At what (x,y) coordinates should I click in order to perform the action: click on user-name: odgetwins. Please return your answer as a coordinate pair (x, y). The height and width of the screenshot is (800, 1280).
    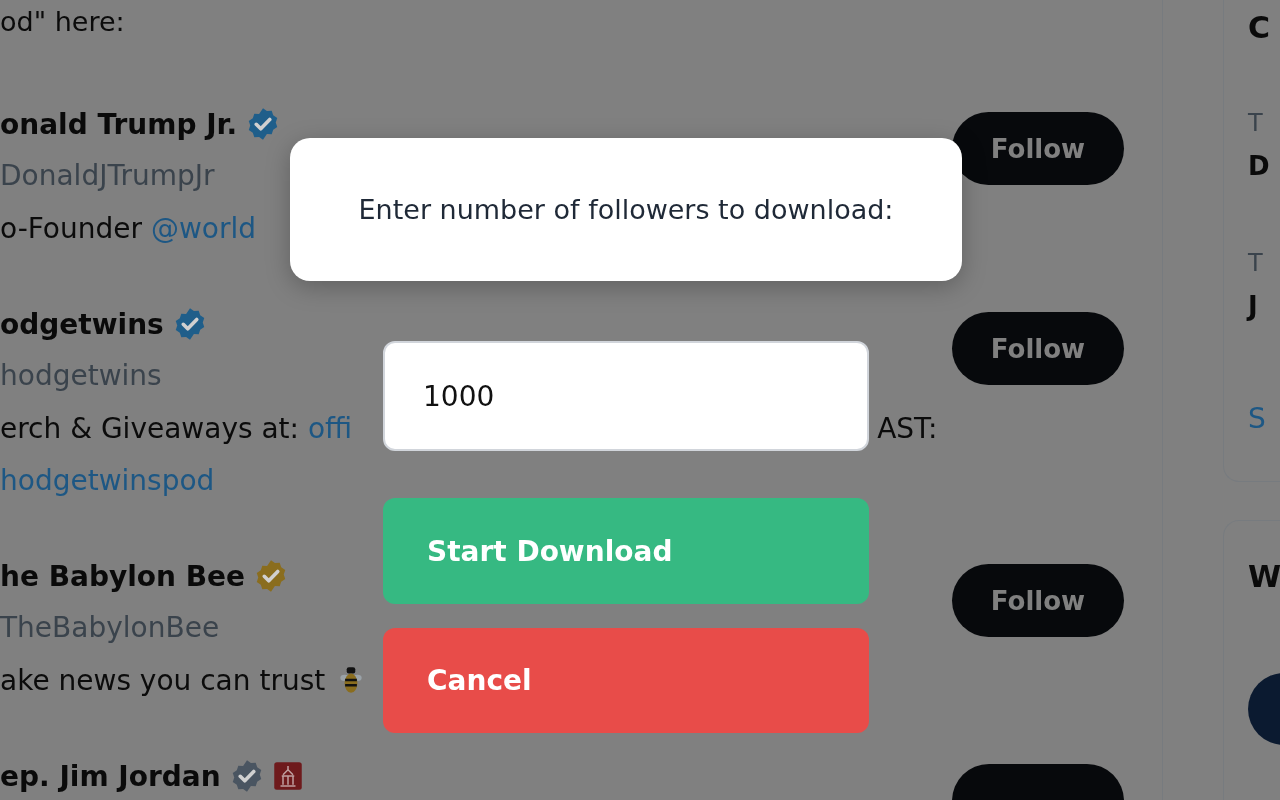
    Looking at the image, I should click on (82, 324).